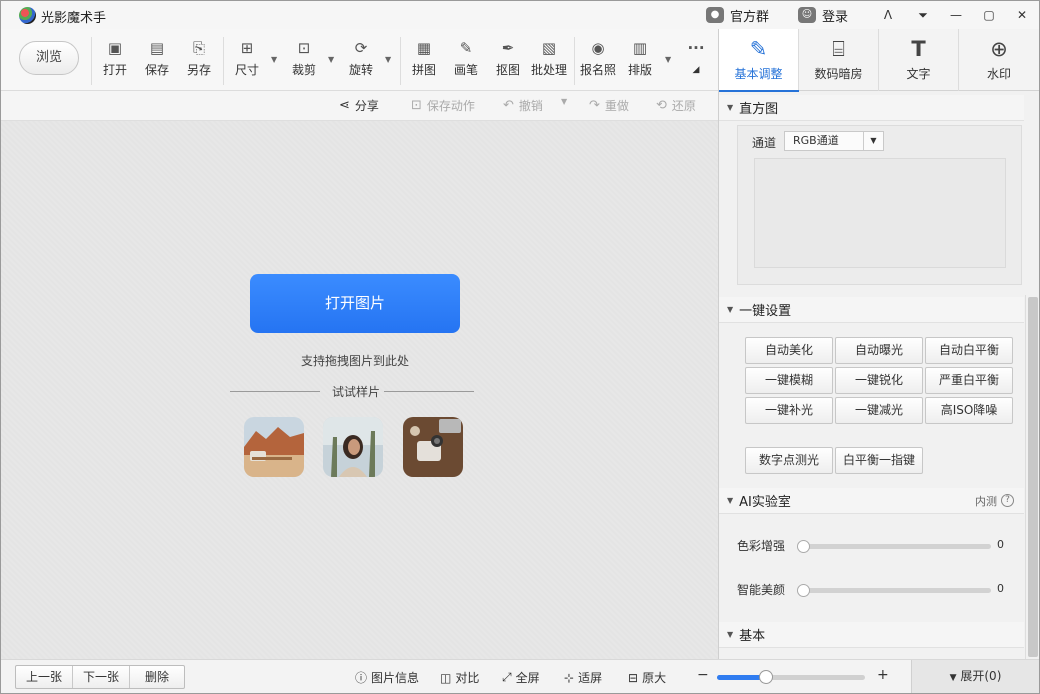 The image size is (1040, 694). What do you see at coordinates (791, 677) in the screenshot?
I see `zoom-slider` at bounding box center [791, 677].